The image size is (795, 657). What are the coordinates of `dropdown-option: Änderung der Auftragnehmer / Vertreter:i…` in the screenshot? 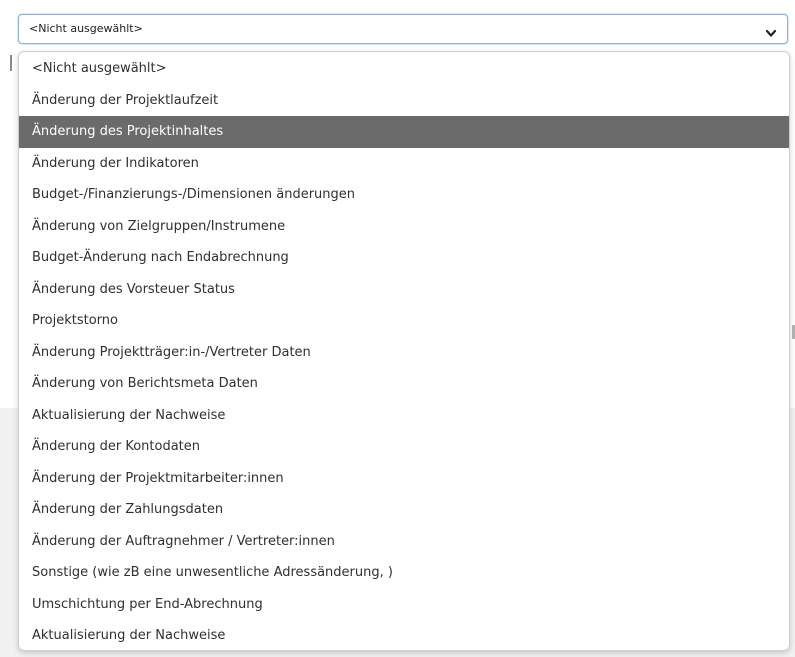 It's located at (404, 542).